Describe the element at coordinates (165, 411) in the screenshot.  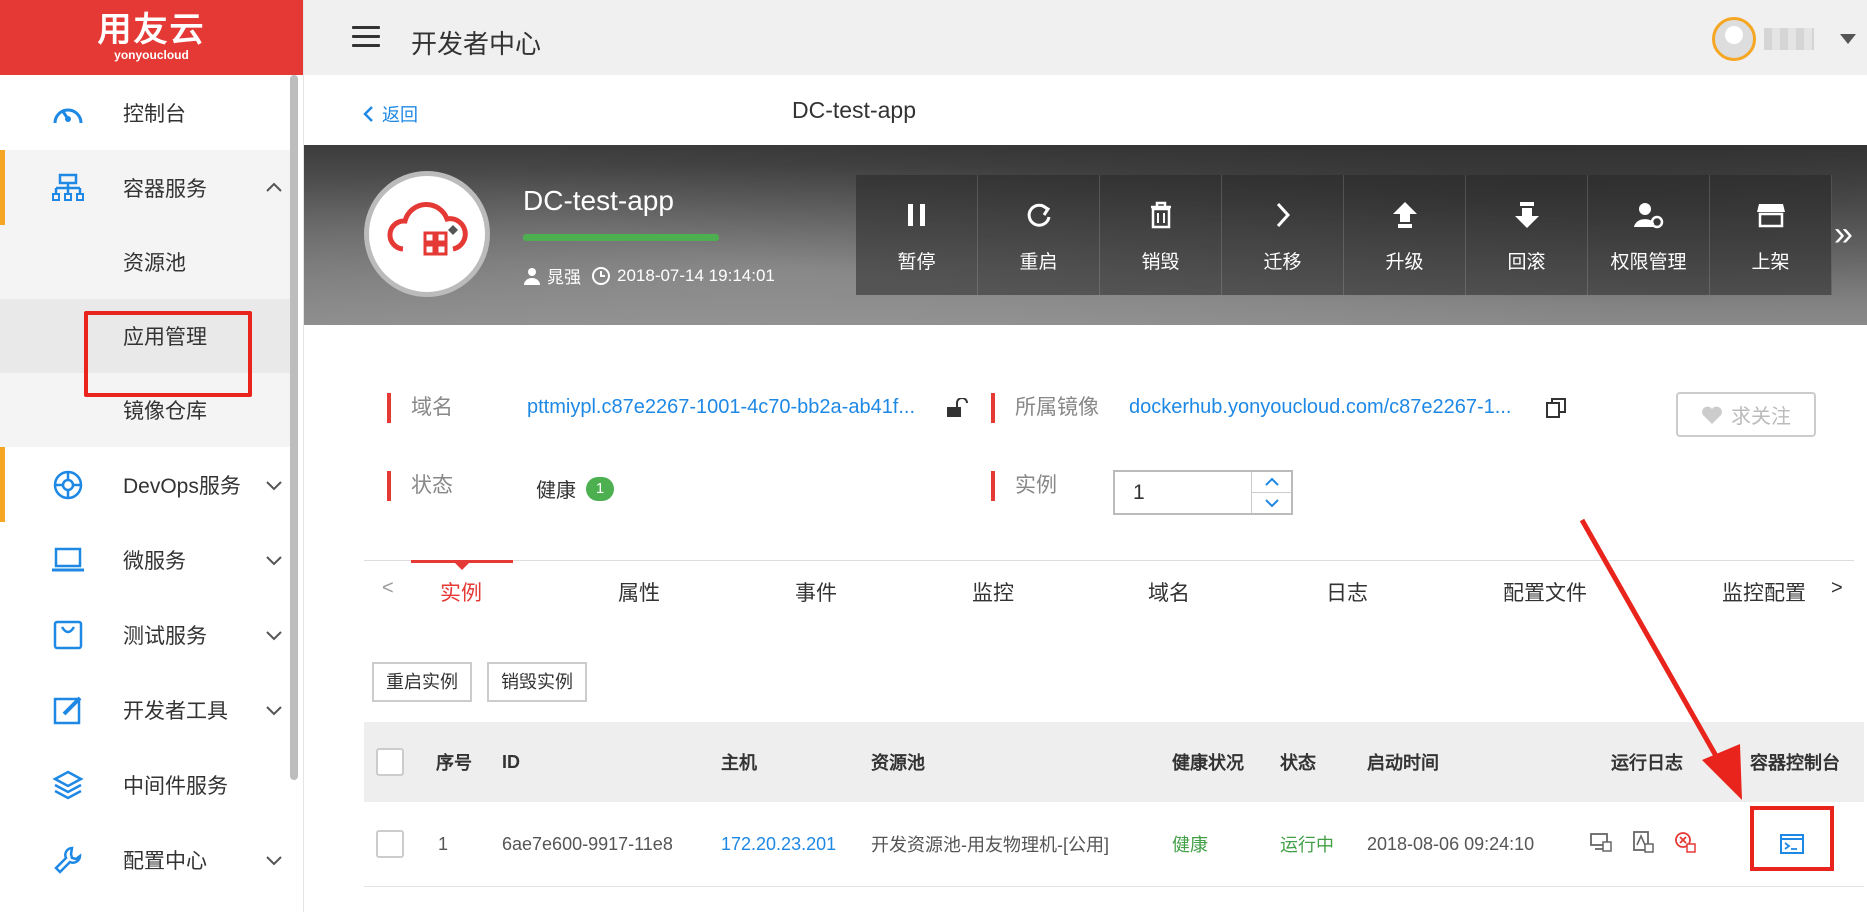
I see `sidebar-subitem-label: 镜像仓库` at that location.